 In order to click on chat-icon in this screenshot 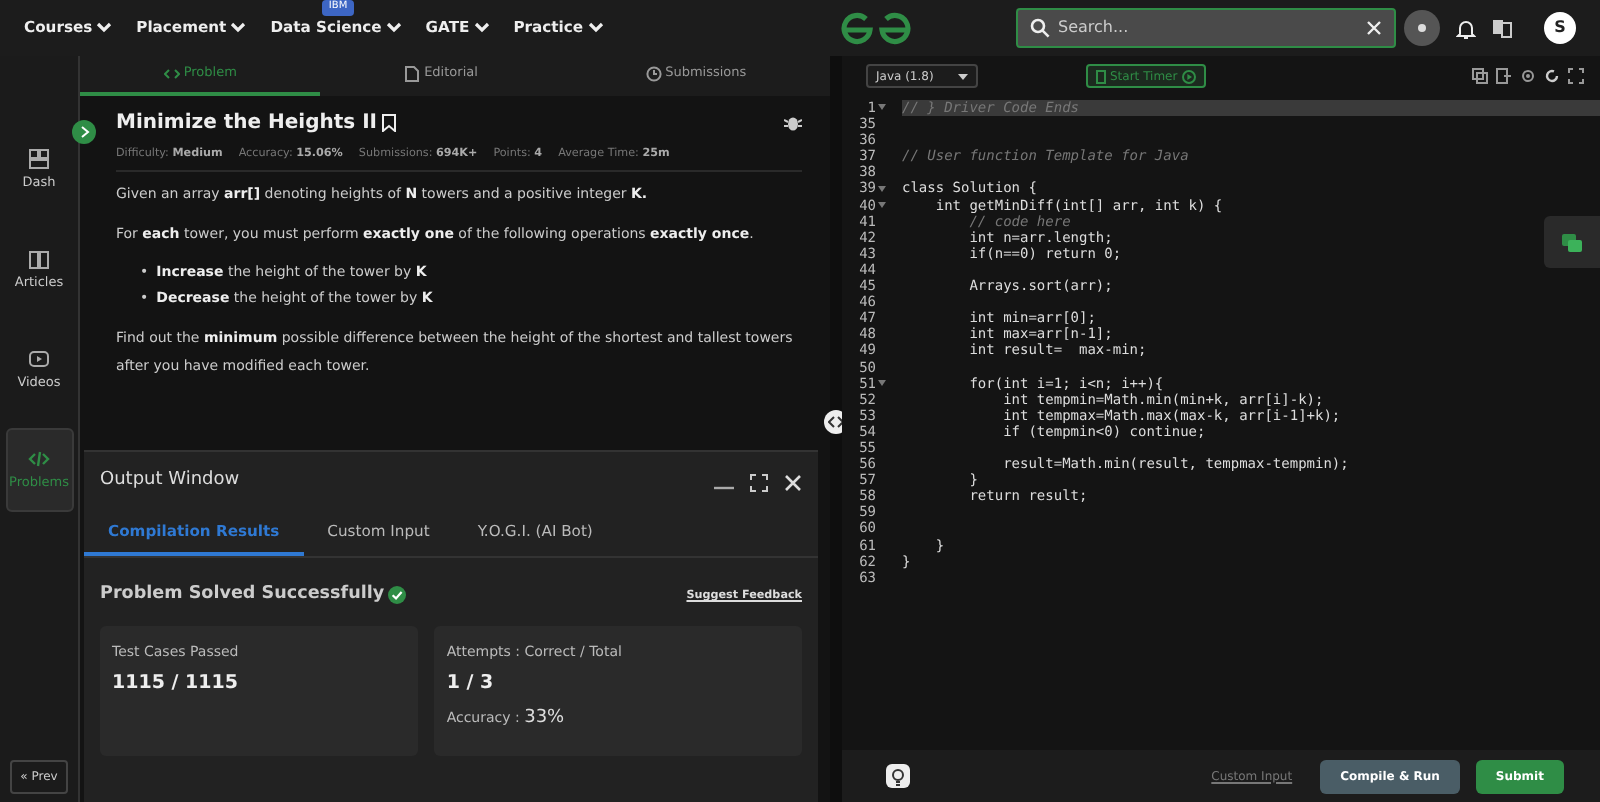, I will do `click(1572, 242)`.